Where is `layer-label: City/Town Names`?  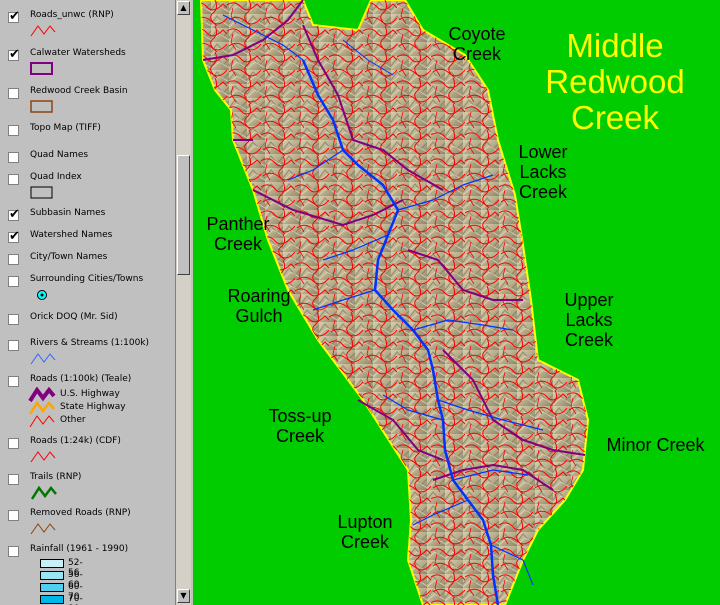 layer-label: City/Town Names is located at coordinates (69, 257).